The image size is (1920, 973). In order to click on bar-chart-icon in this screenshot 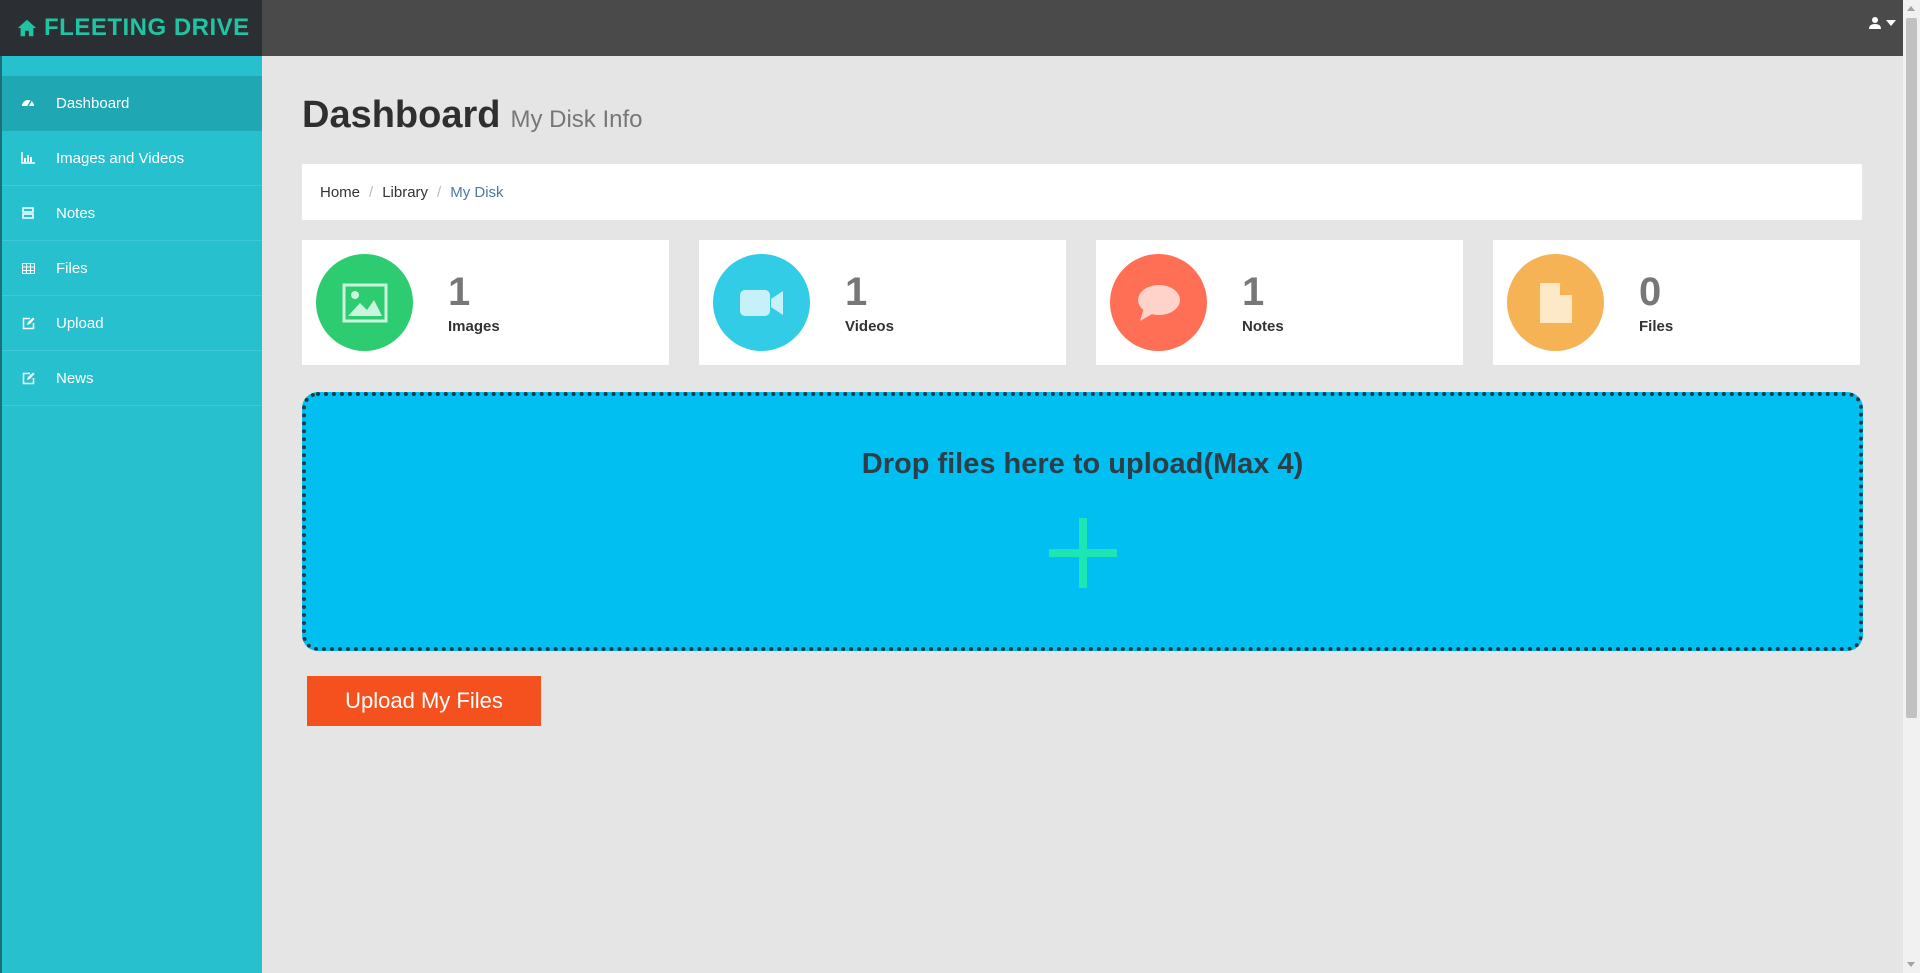, I will do `click(28, 158)`.